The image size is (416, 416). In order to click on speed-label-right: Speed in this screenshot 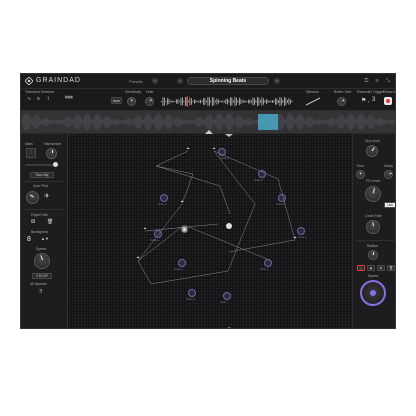, I will do `click(373, 276)`.